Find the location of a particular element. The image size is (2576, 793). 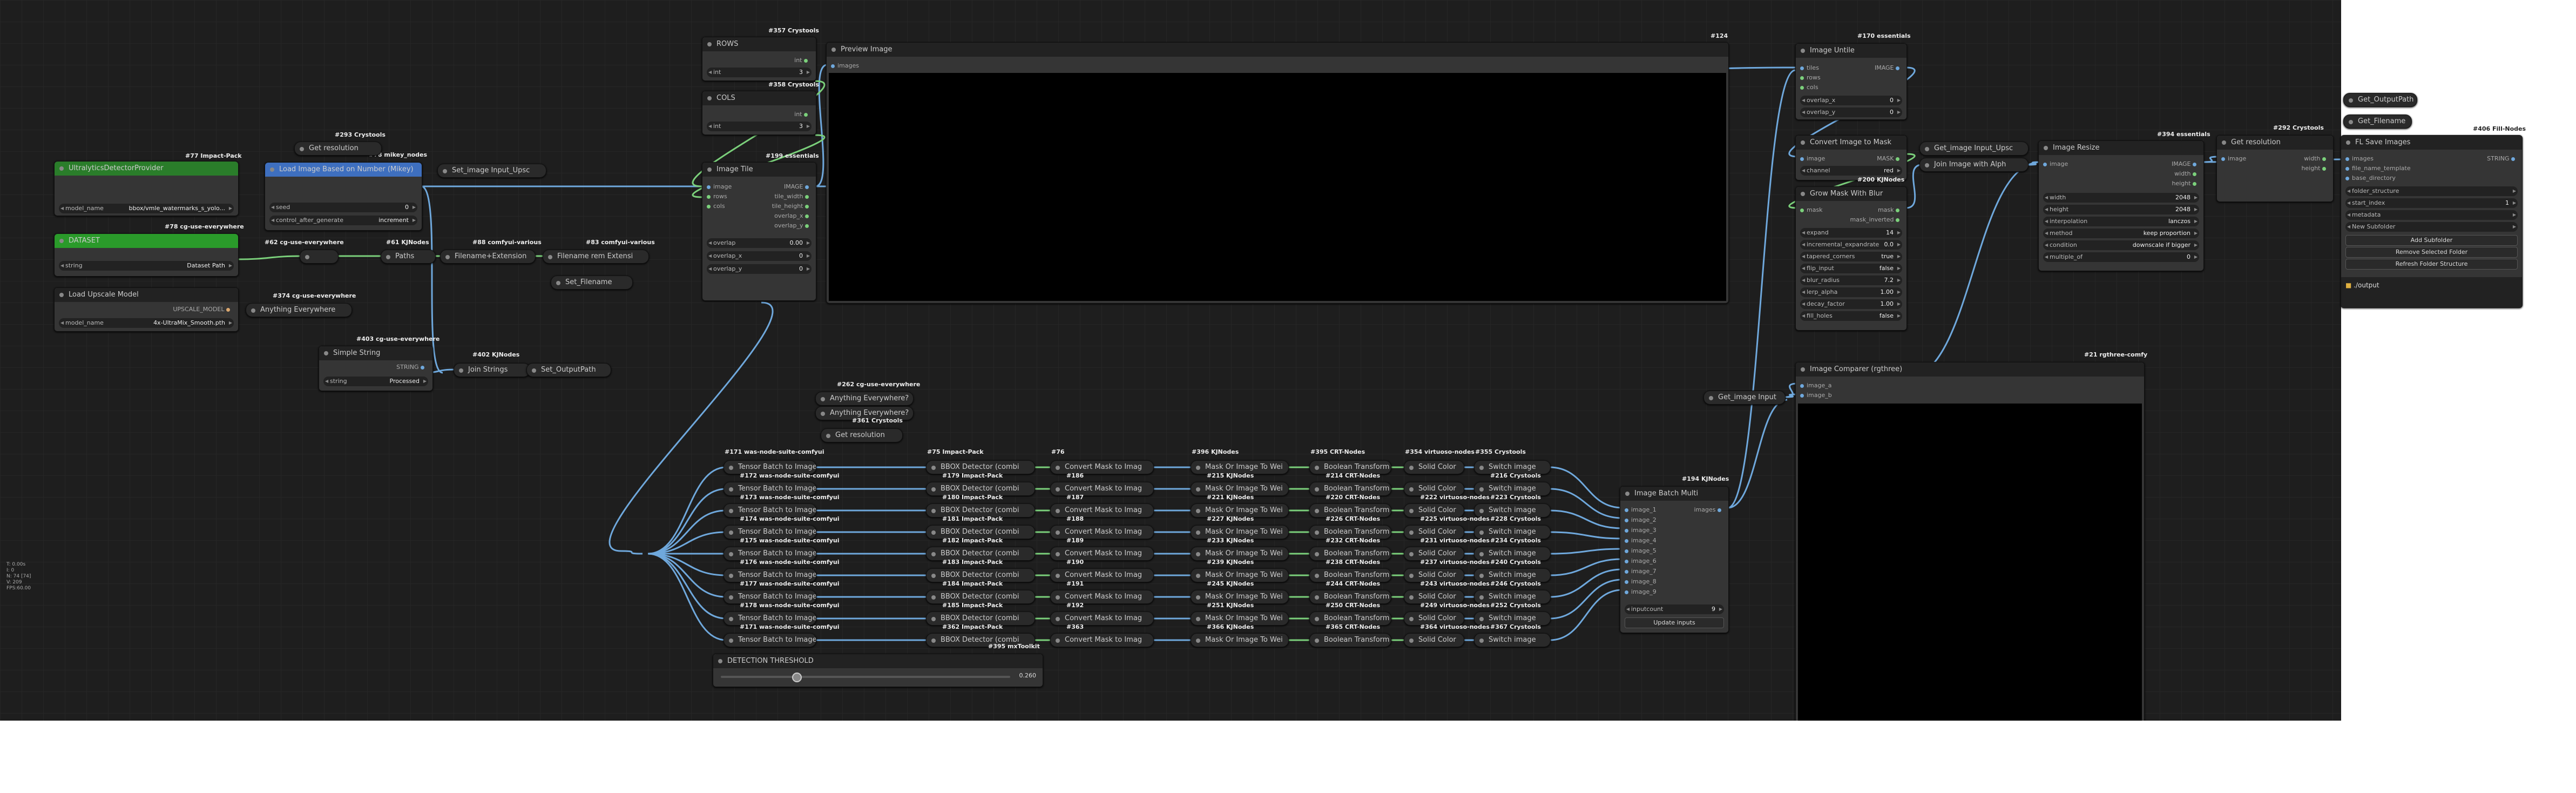

threshold-slider-track is located at coordinates (866, 678).